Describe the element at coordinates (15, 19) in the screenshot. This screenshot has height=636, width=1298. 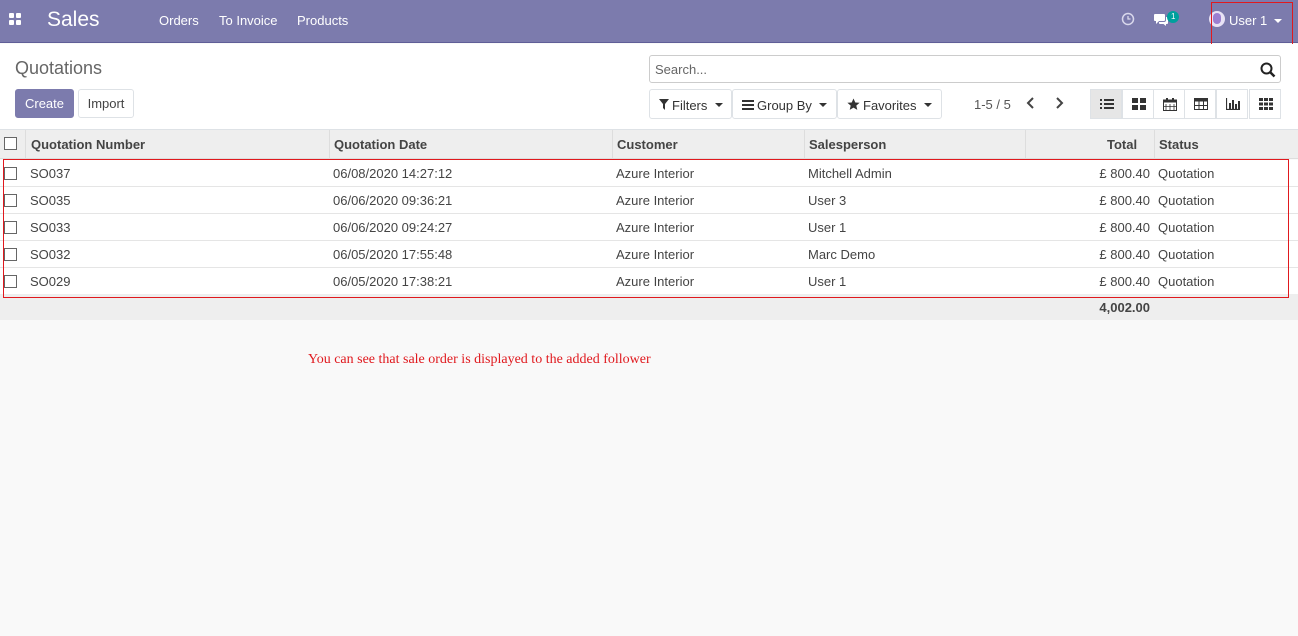
I see `apps-menu-icon` at that location.